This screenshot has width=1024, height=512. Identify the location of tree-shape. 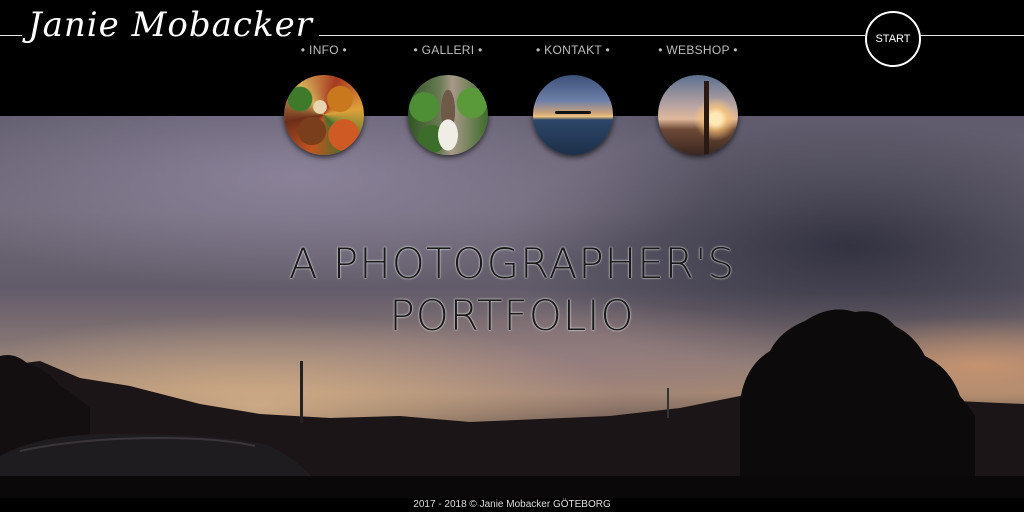
(706, 118).